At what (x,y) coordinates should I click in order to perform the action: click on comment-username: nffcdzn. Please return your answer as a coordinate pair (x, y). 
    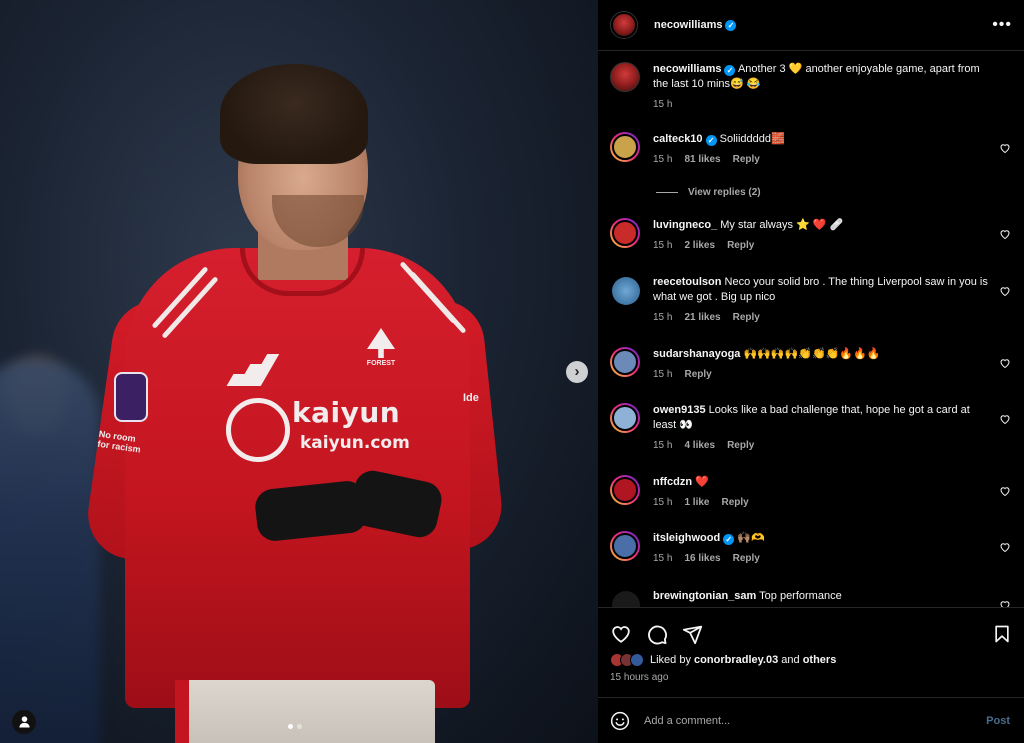
    Looking at the image, I should click on (672, 482).